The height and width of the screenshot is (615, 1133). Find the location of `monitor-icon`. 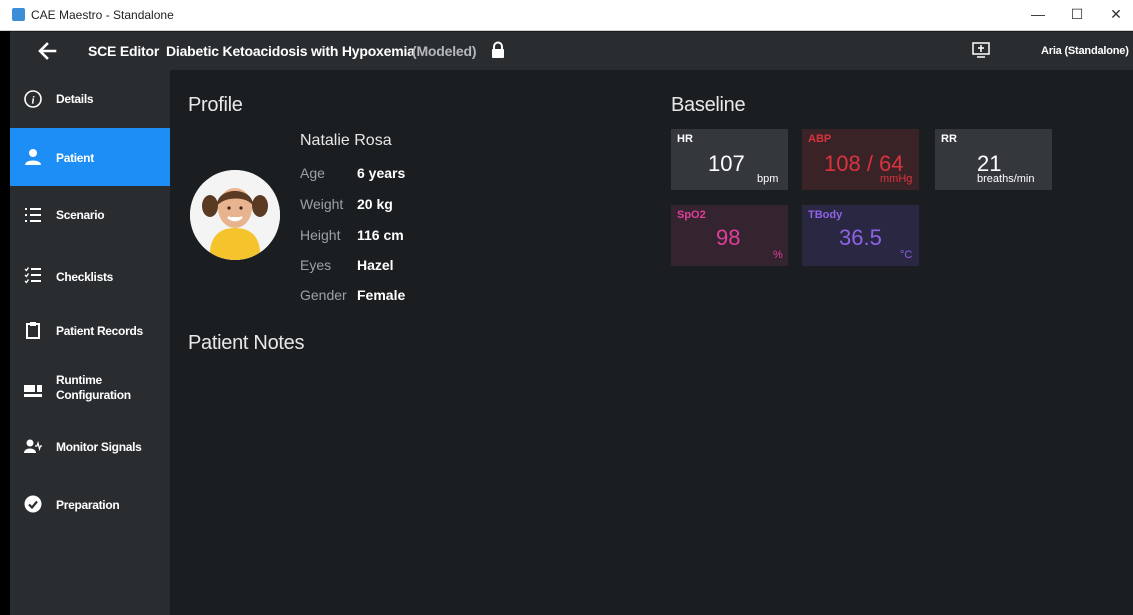

monitor-icon is located at coordinates (981, 50).